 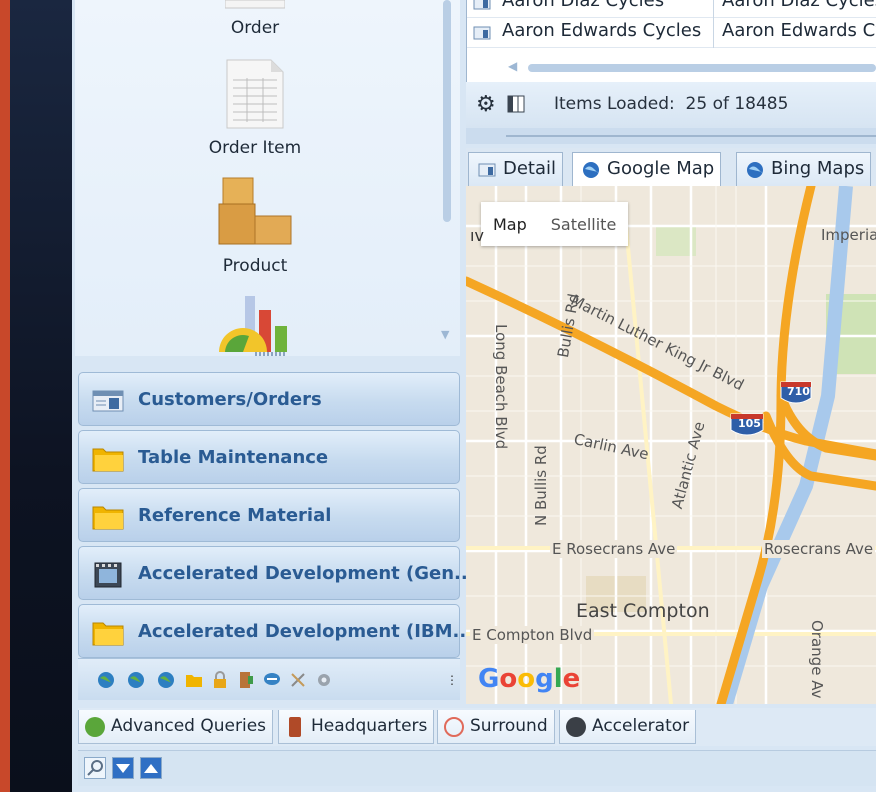 I want to click on grid-cell: Aaron Edwards Cy, so click(x=799, y=30).